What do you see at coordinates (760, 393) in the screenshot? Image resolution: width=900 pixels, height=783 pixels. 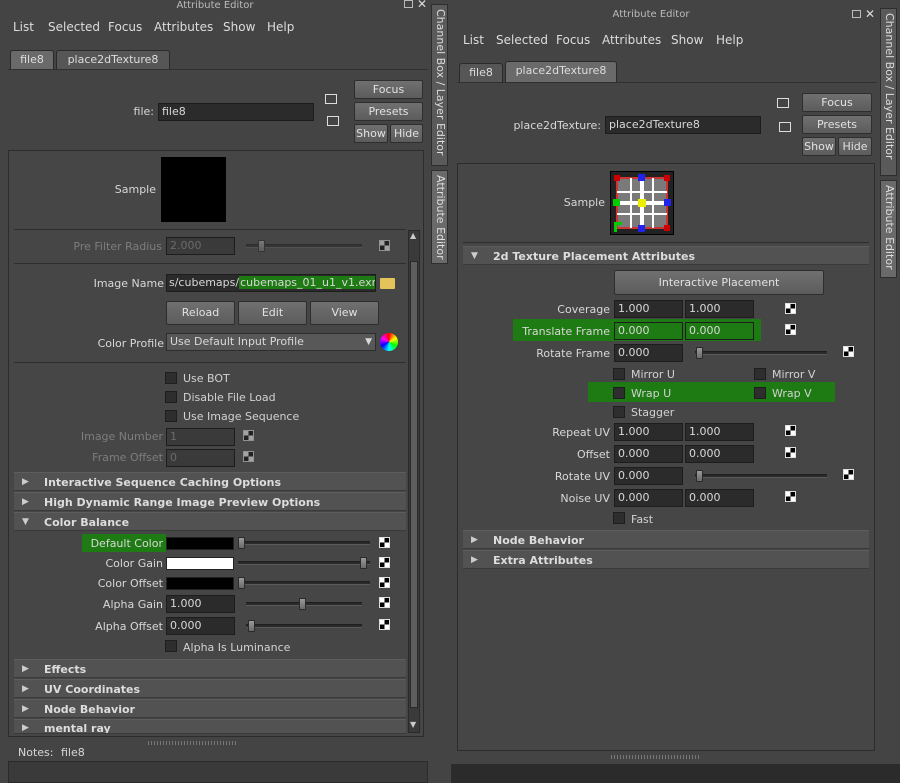 I see `wrap-v-checkbox` at bounding box center [760, 393].